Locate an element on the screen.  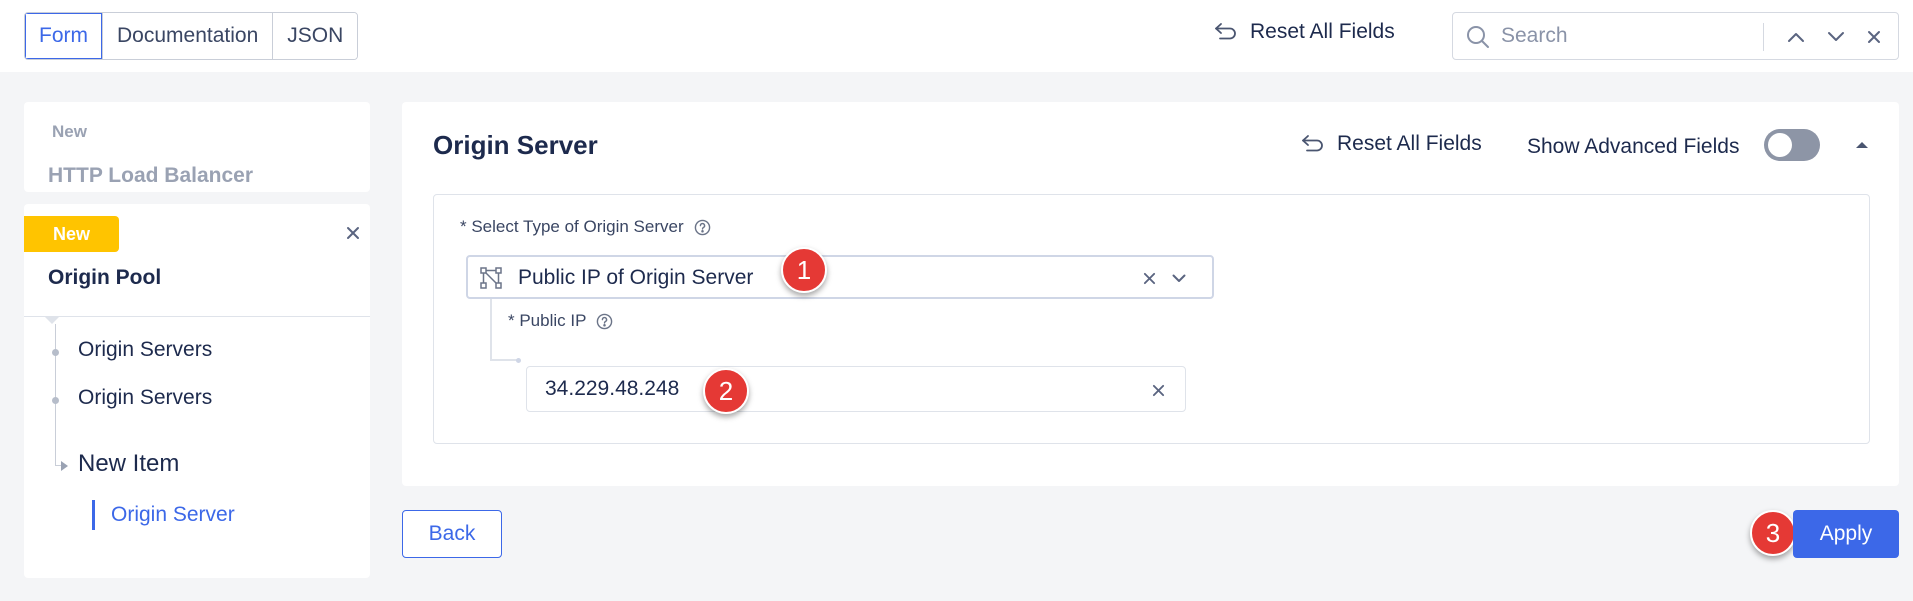
show-advanced-fields-toggle is located at coordinates (1792, 145).